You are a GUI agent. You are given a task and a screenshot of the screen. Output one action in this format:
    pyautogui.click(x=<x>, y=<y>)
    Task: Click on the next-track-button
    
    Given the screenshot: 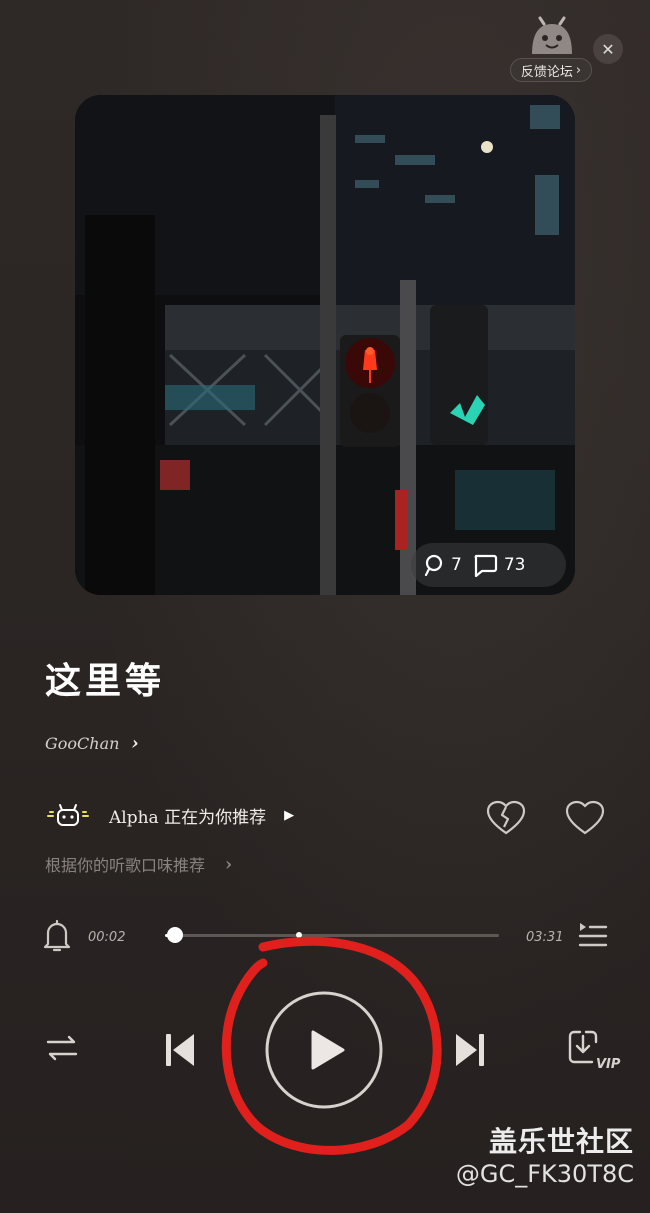 What is the action you would take?
    pyautogui.click(x=470, y=1050)
    